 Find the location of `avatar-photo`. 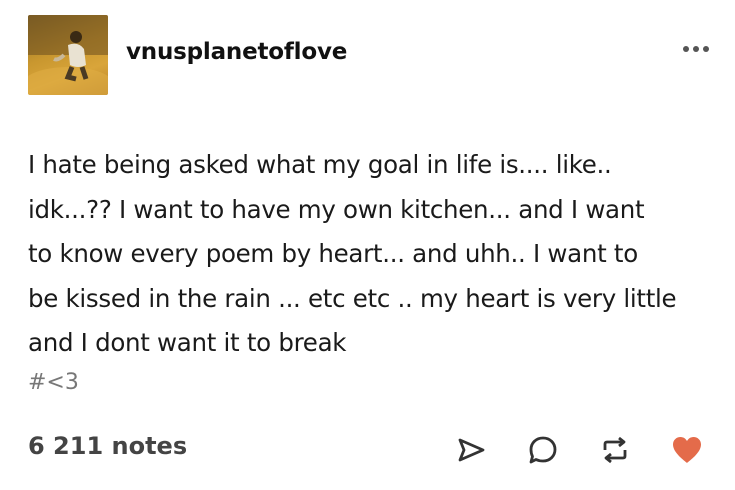

avatar-photo is located at coordinates (68, 55).